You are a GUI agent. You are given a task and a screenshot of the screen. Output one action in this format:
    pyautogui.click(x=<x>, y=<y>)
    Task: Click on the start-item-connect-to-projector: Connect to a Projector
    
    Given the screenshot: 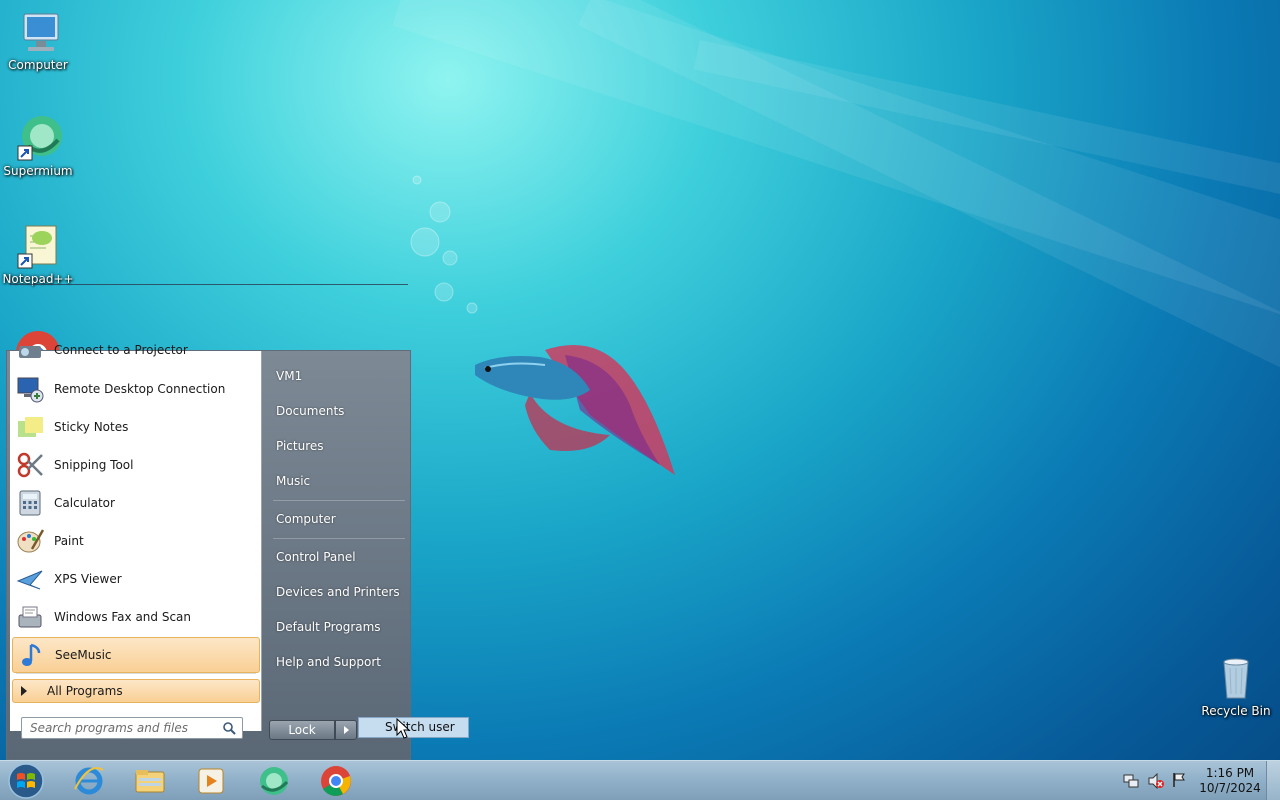 What is the action you would take?
    pyautogui.click(x=136, y=350)
    